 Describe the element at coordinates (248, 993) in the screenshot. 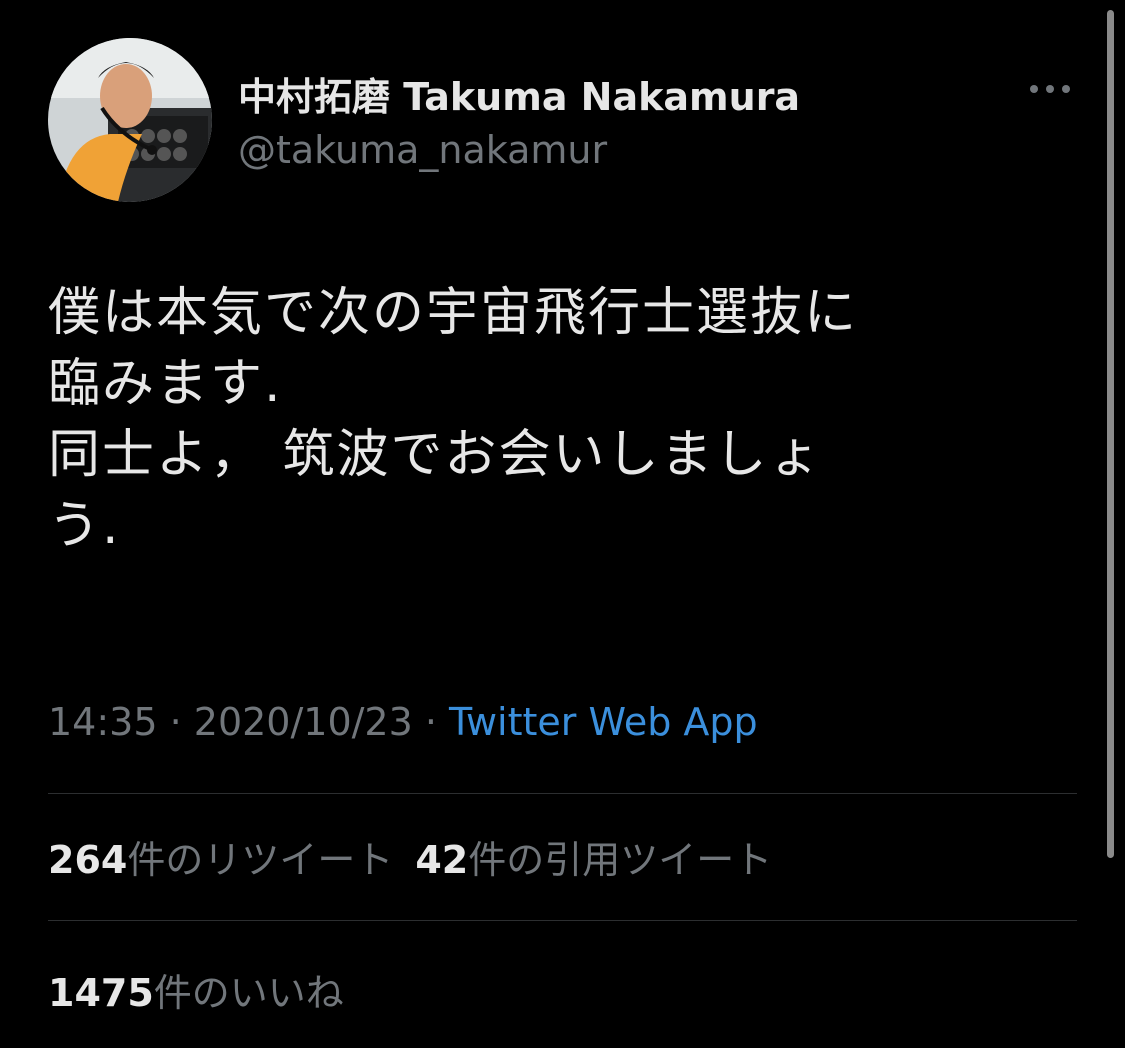

I see `likes-label: 件のいいね` at that location.